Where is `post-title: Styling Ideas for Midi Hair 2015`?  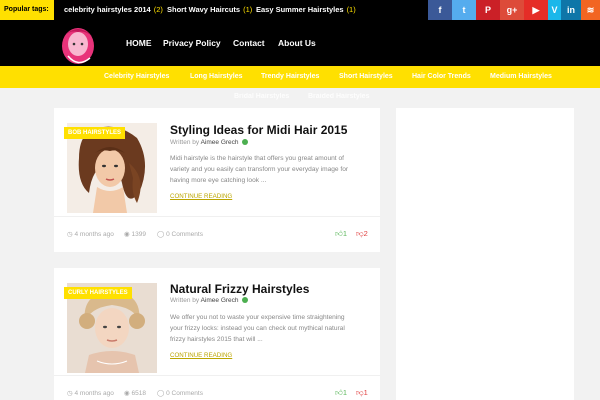
post-title: Styling Ideas for Midi Hair 2015 is located at coordinates (258, 130).